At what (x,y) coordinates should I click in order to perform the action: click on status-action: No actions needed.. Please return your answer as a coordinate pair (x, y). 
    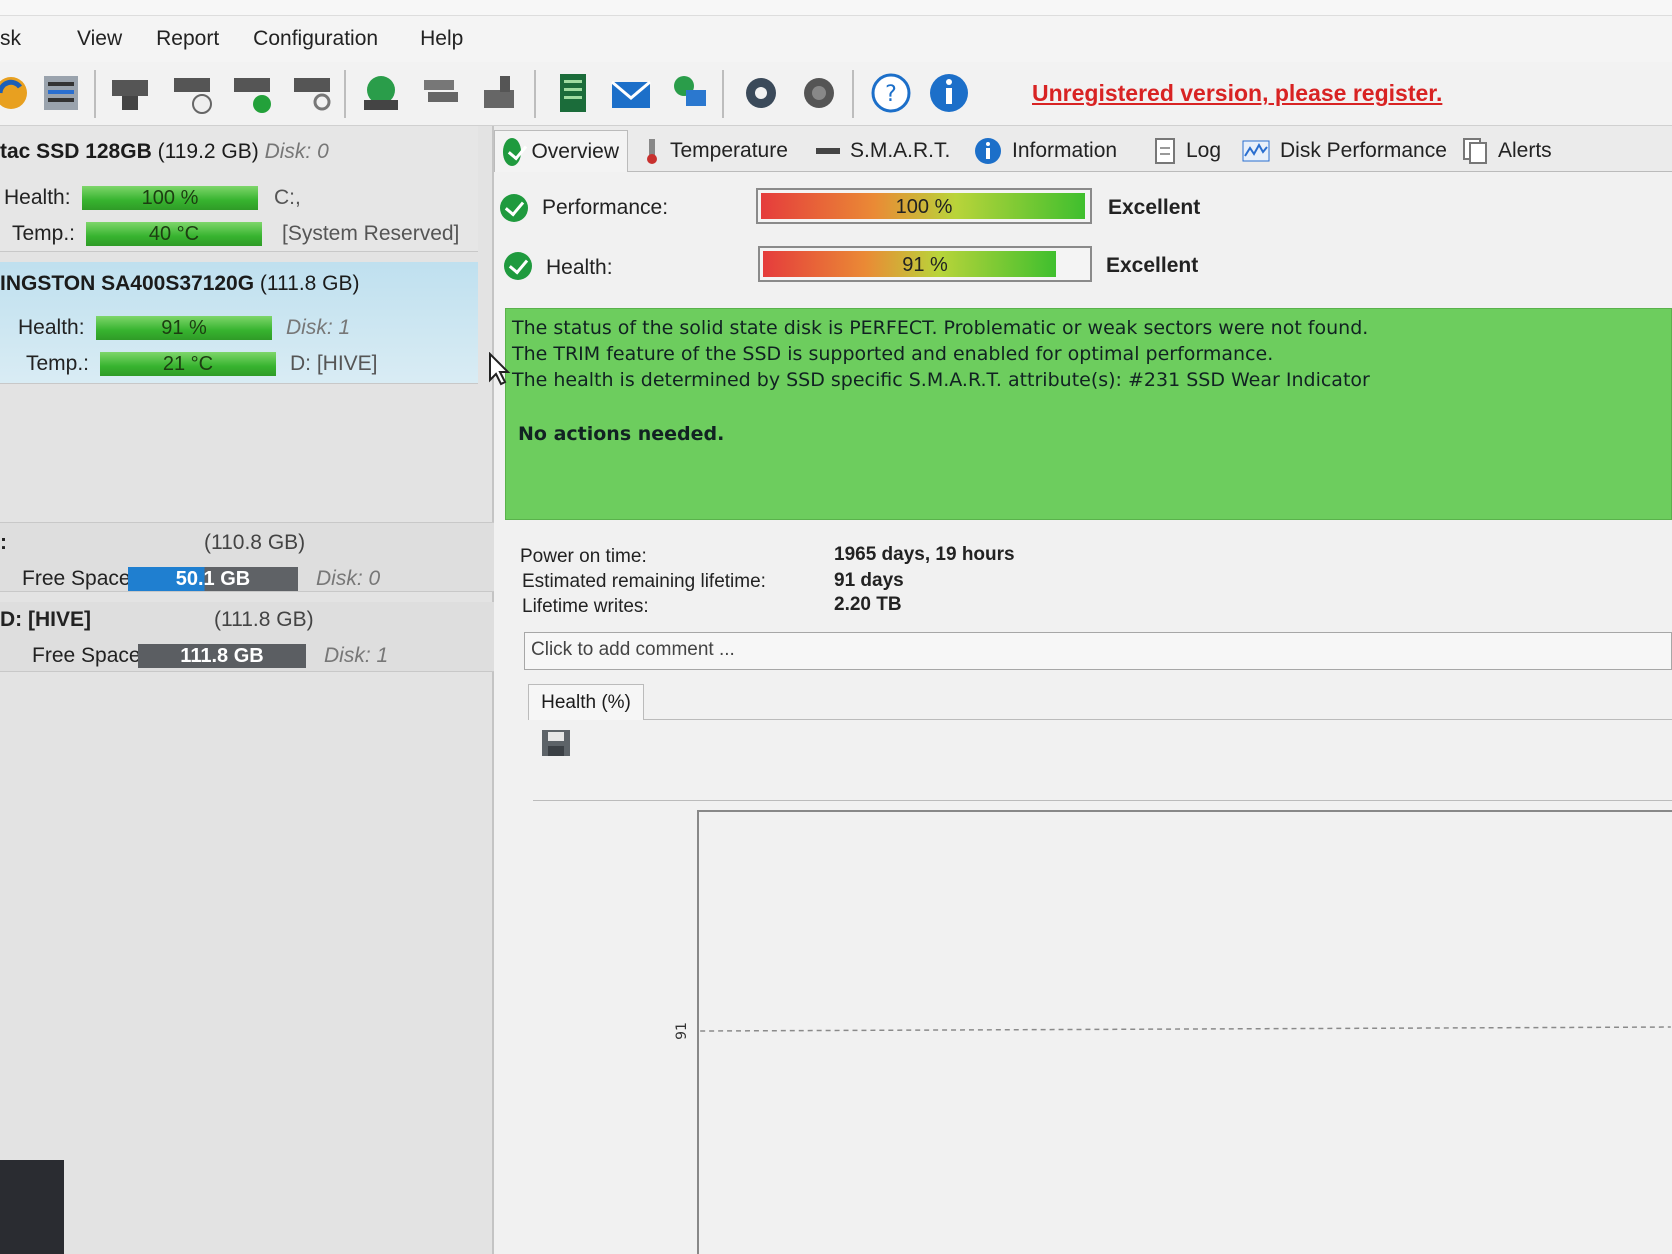
    Looking at the image, I should click on (621, 434).